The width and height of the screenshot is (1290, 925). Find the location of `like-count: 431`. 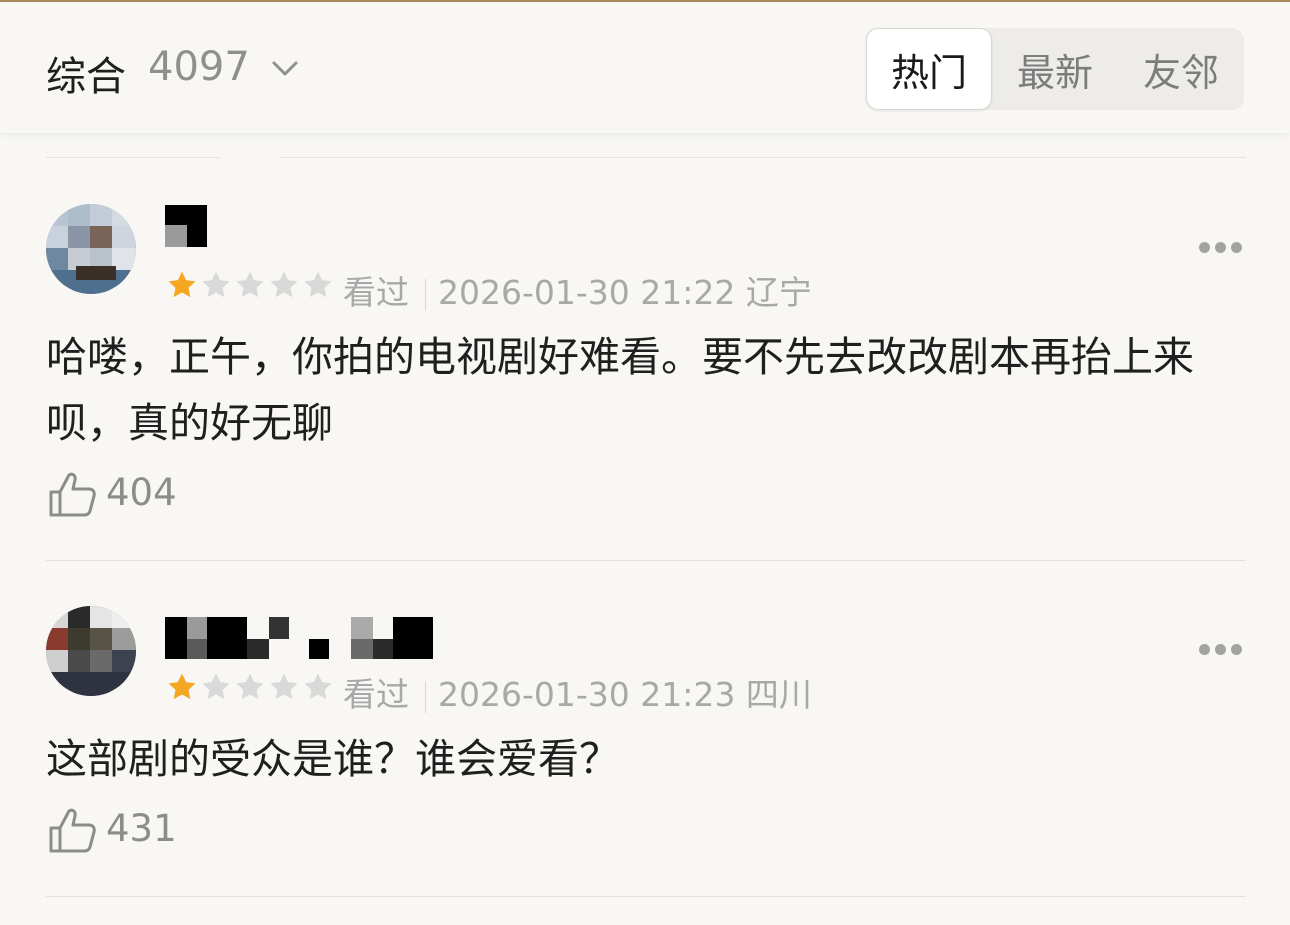

like-count: 431 is located at coordinates (141, 828).